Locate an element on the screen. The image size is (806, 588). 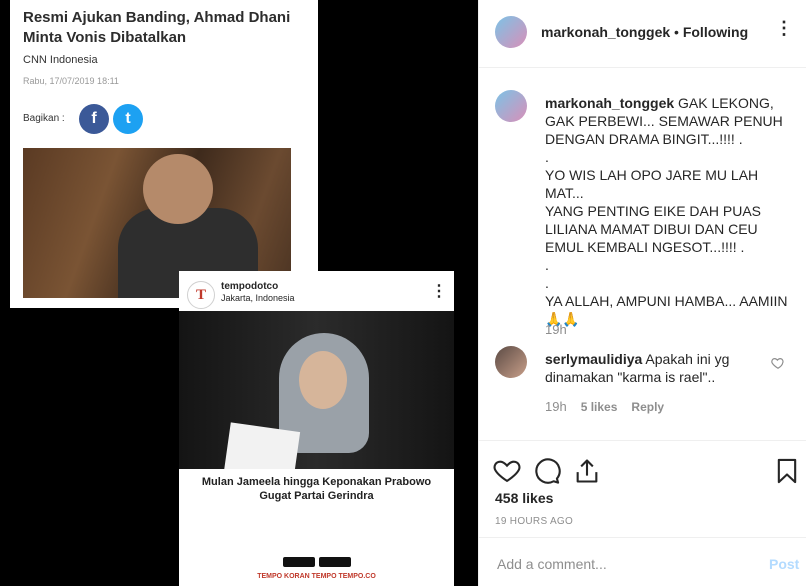
photo-person-head is located at coordinates (178, 189).